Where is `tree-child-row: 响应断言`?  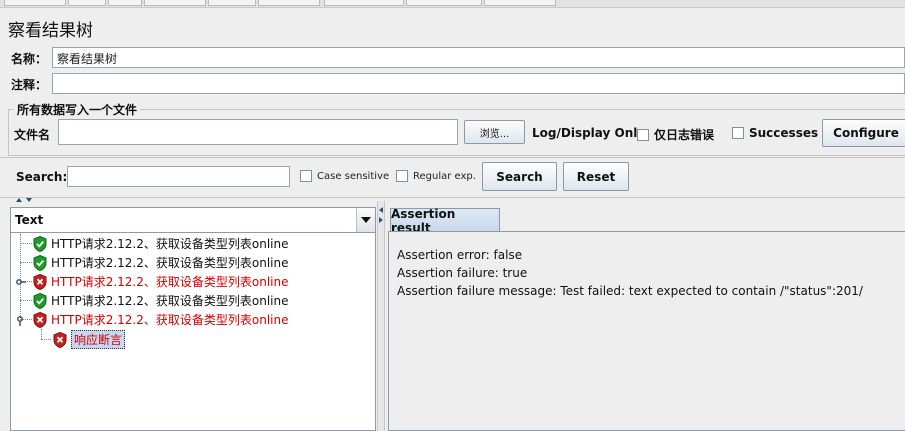 tree-child-row: 响应断言 is located at coordinates (89, 339).